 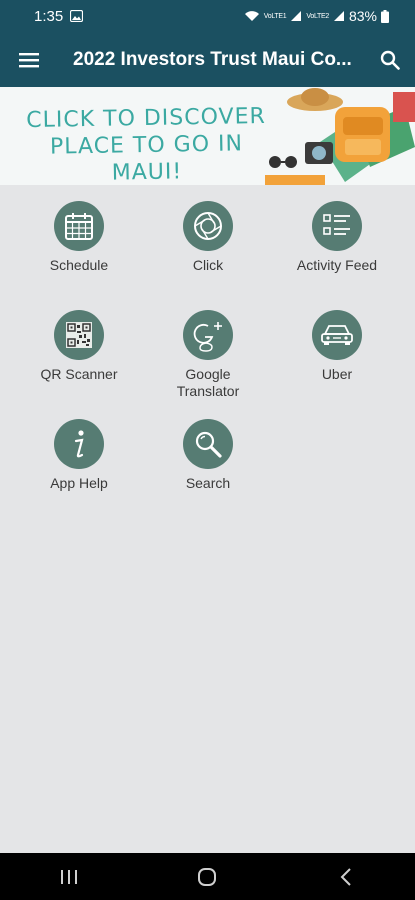 I want to click on tile-activity-feed-circle, so click(x=337, y=226).